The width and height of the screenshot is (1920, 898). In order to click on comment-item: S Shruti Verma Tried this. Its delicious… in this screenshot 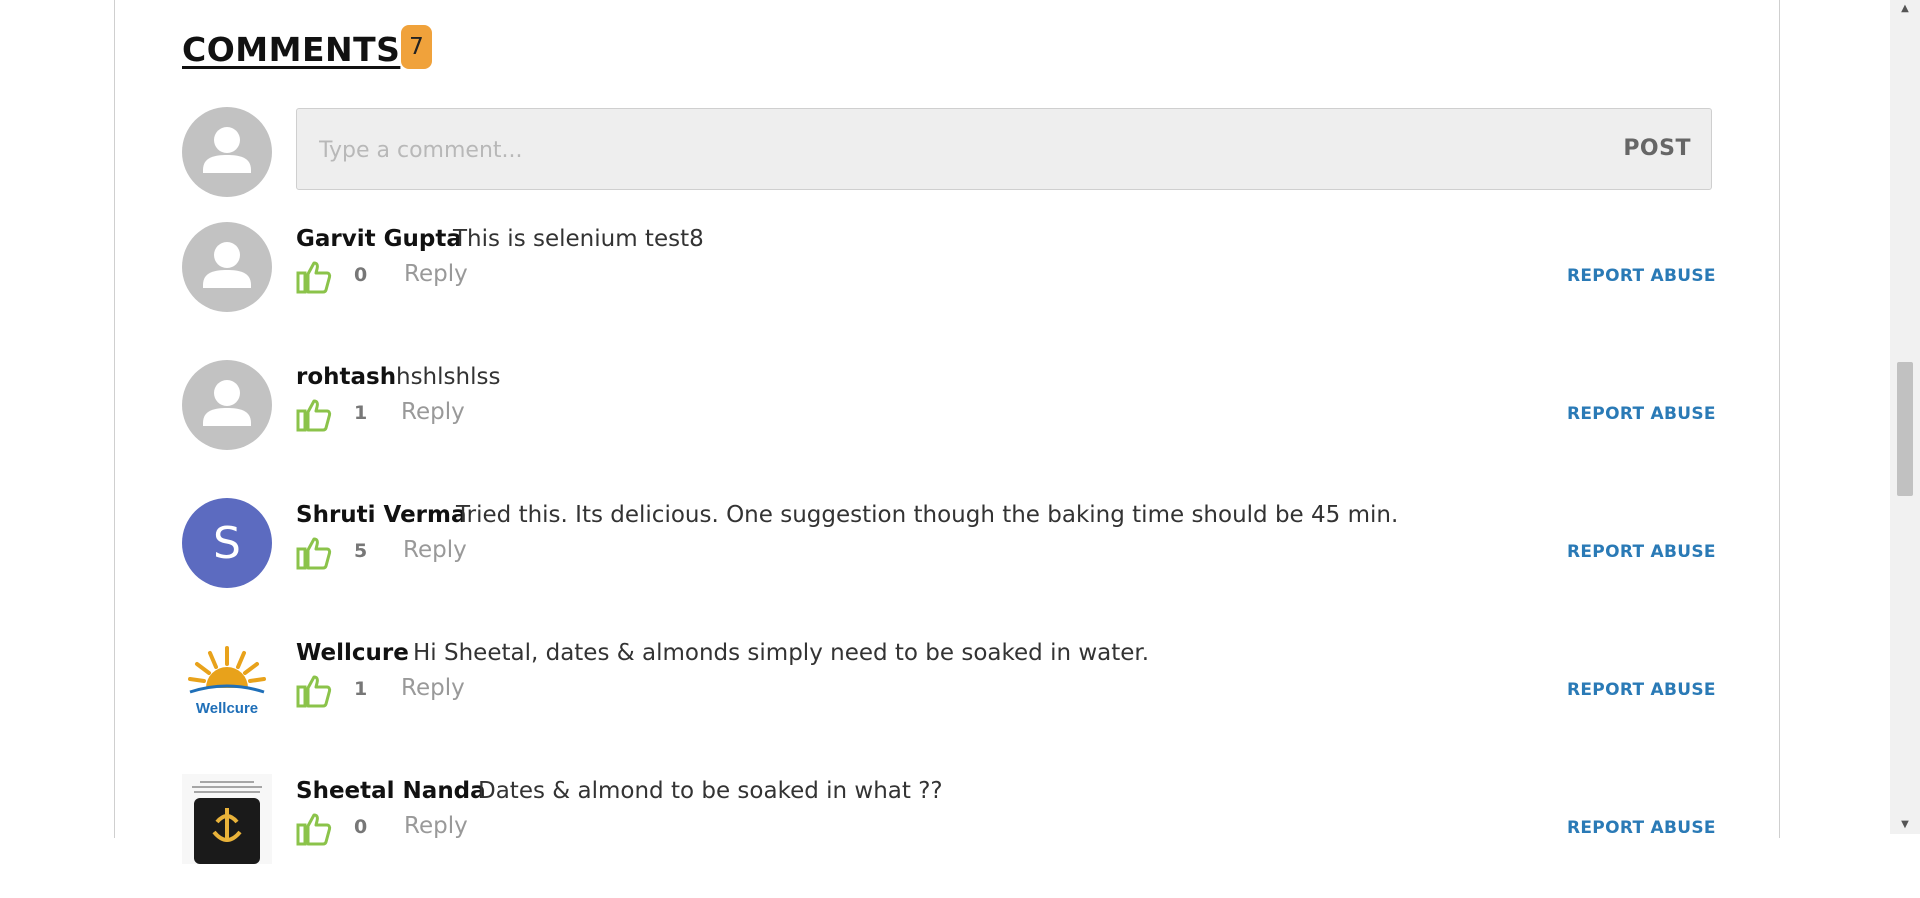, I will do `click(960, 560)`.